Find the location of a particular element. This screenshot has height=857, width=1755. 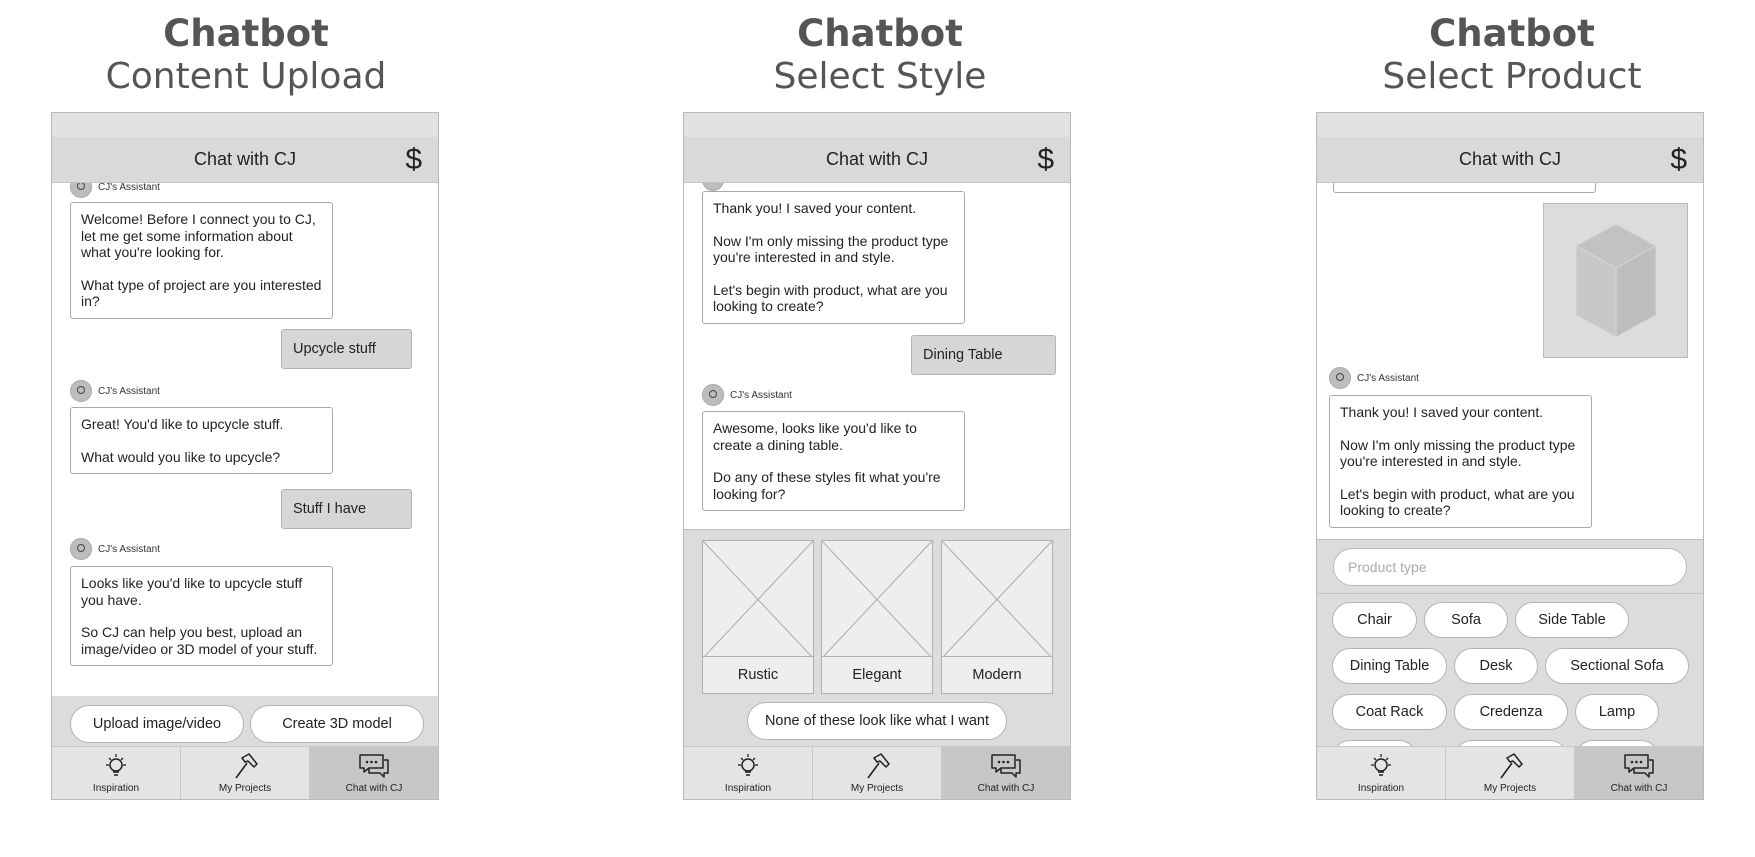

message-text: What would you like to upcycle? is located at coordinates (181, 456).